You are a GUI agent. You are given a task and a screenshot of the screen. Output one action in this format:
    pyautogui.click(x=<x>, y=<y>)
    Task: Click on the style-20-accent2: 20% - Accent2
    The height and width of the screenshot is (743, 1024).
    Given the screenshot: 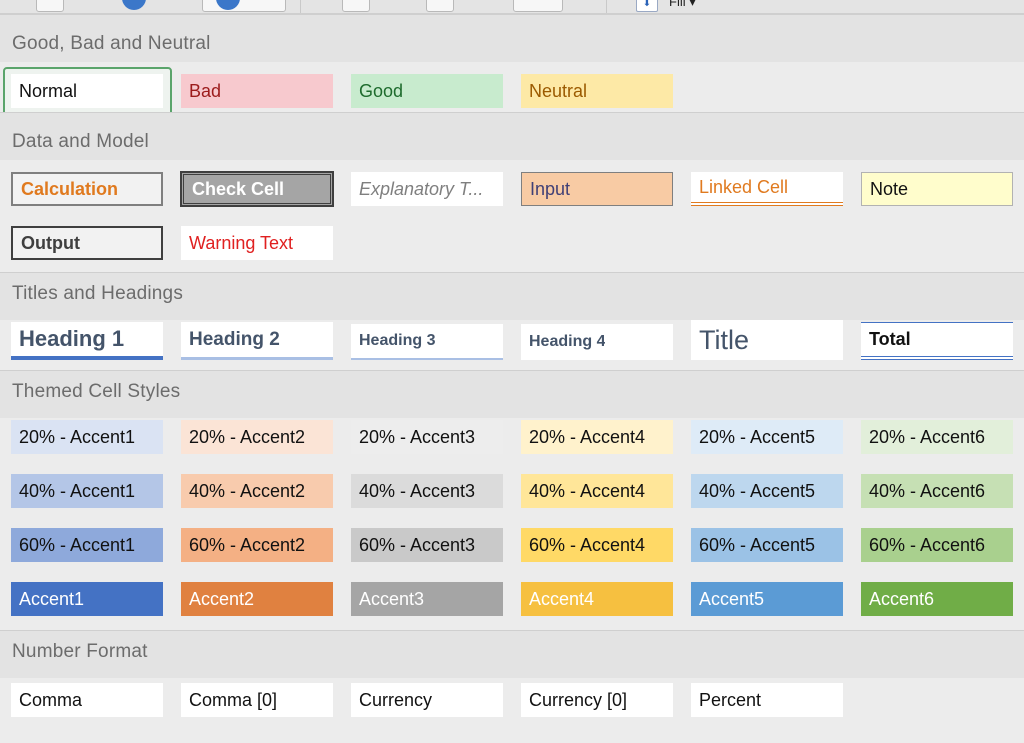 What is the action you would take?
    pyautogui.click(x=257, y=437)
    